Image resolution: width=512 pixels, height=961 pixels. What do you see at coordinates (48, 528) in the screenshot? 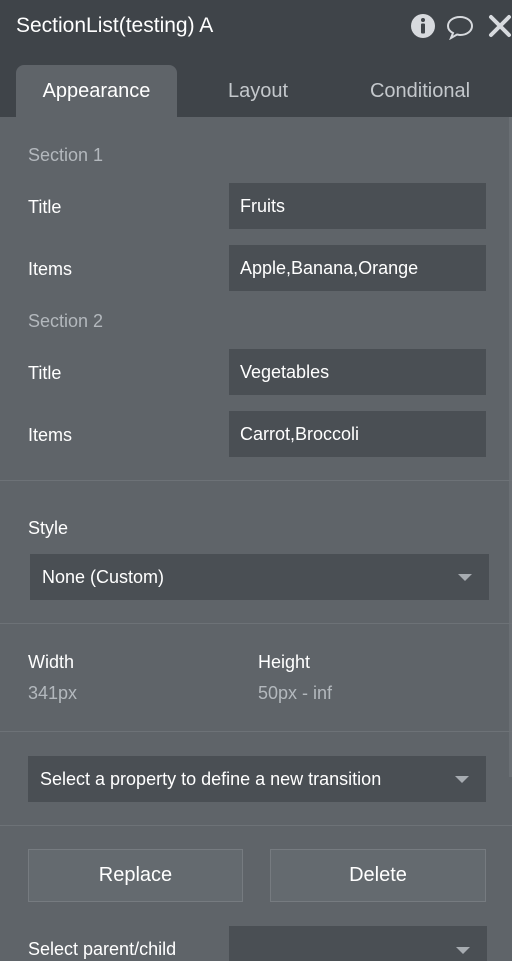
I see `style-label: Style` at bounding box center [48, 528].